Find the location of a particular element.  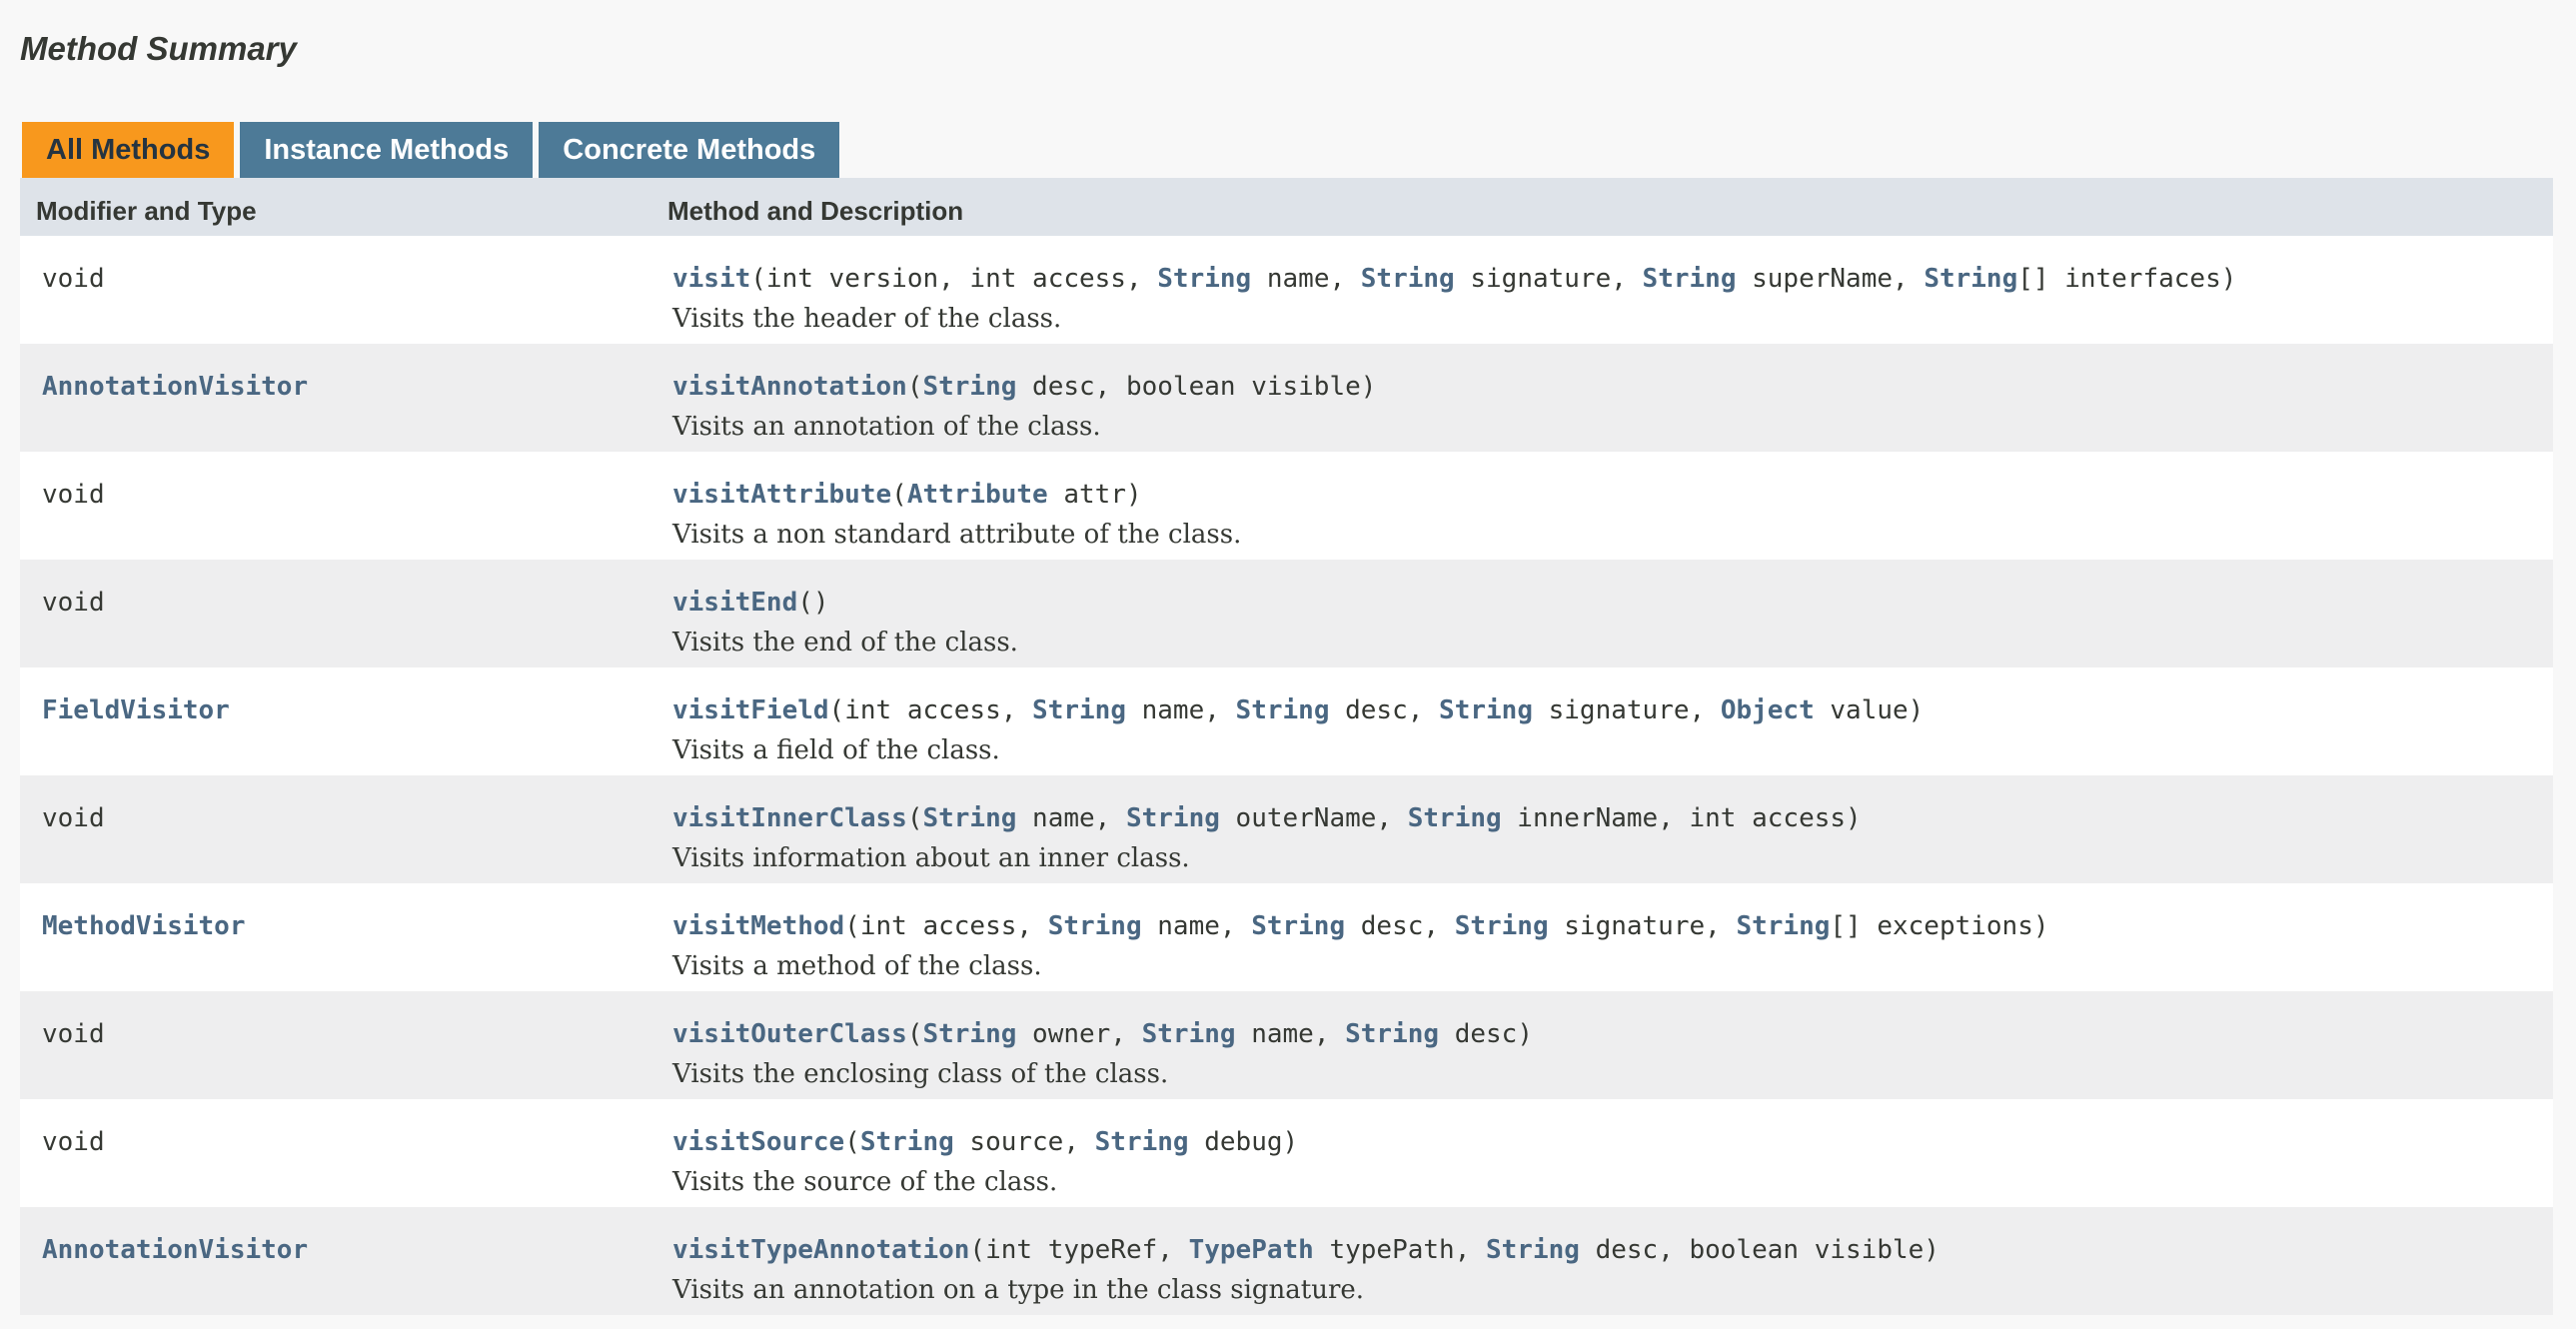

method-name-link: visitTypeAnnotation is located at coordinates (820, 1250).